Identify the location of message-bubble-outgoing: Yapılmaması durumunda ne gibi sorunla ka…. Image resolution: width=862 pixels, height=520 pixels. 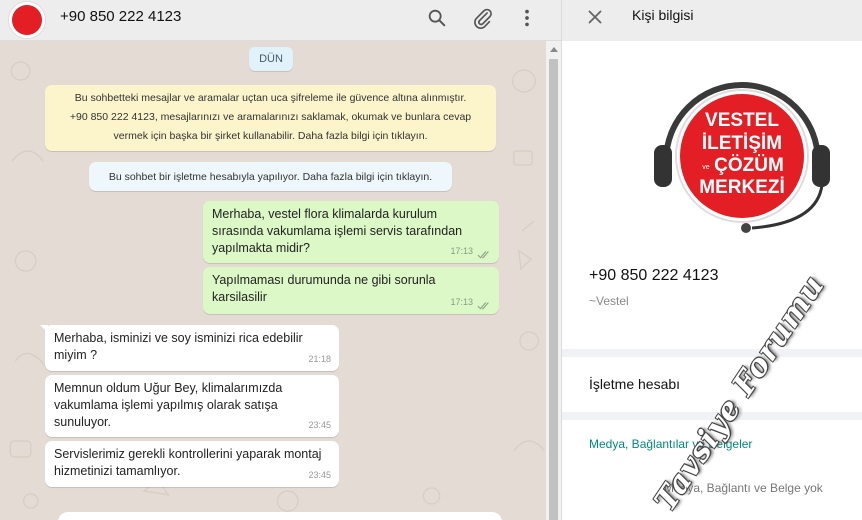
(351, 290).